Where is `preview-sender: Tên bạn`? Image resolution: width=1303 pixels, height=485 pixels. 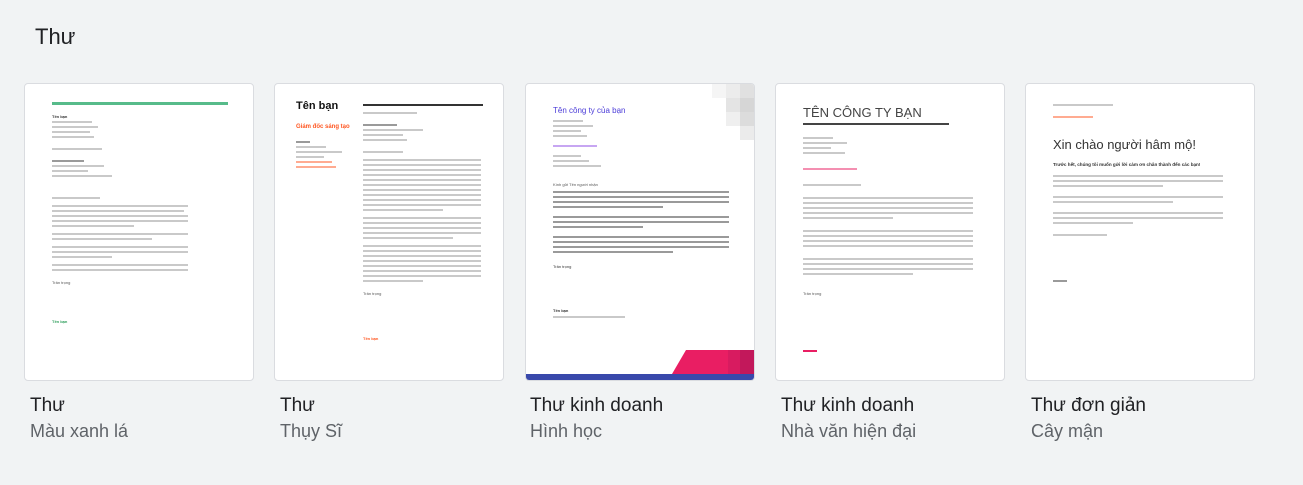
preview-sender: Tên bạn is located at coordinates (60, 116).